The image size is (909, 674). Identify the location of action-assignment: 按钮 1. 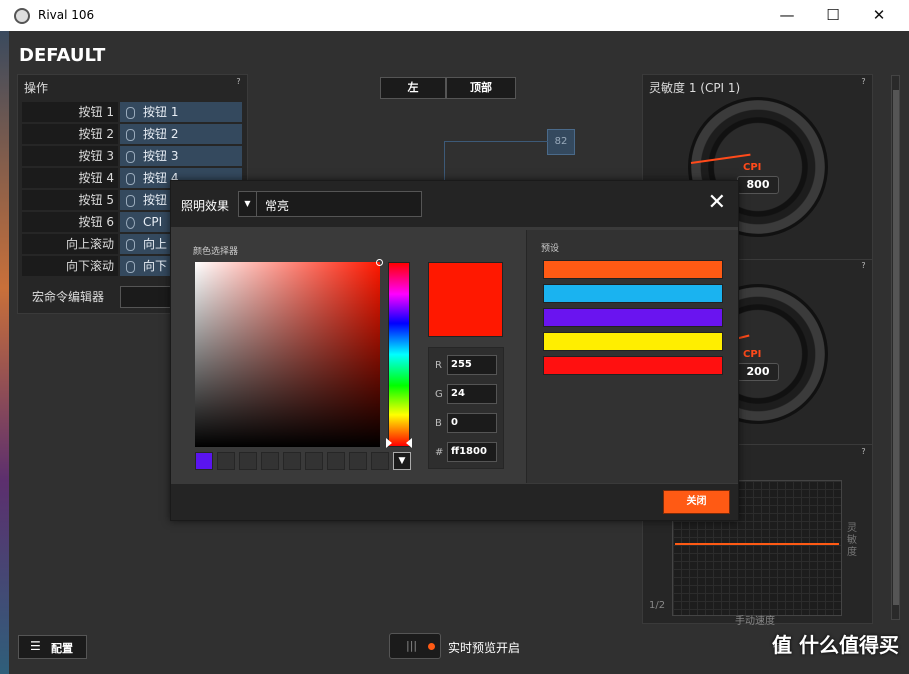
(181, 112).